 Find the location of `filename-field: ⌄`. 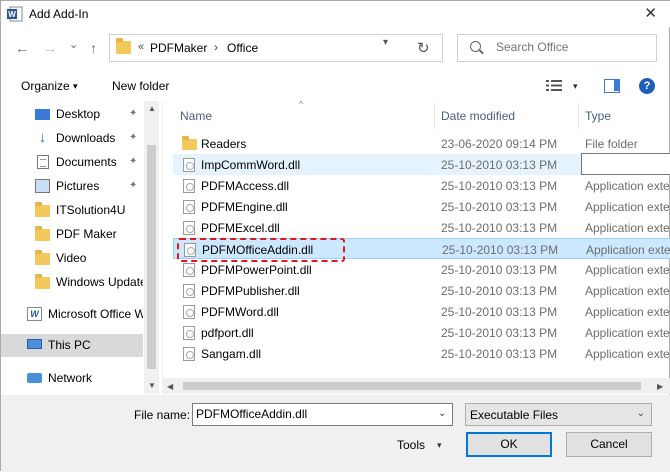

filename-field: ⌄ is located at coordinates (322, 414).